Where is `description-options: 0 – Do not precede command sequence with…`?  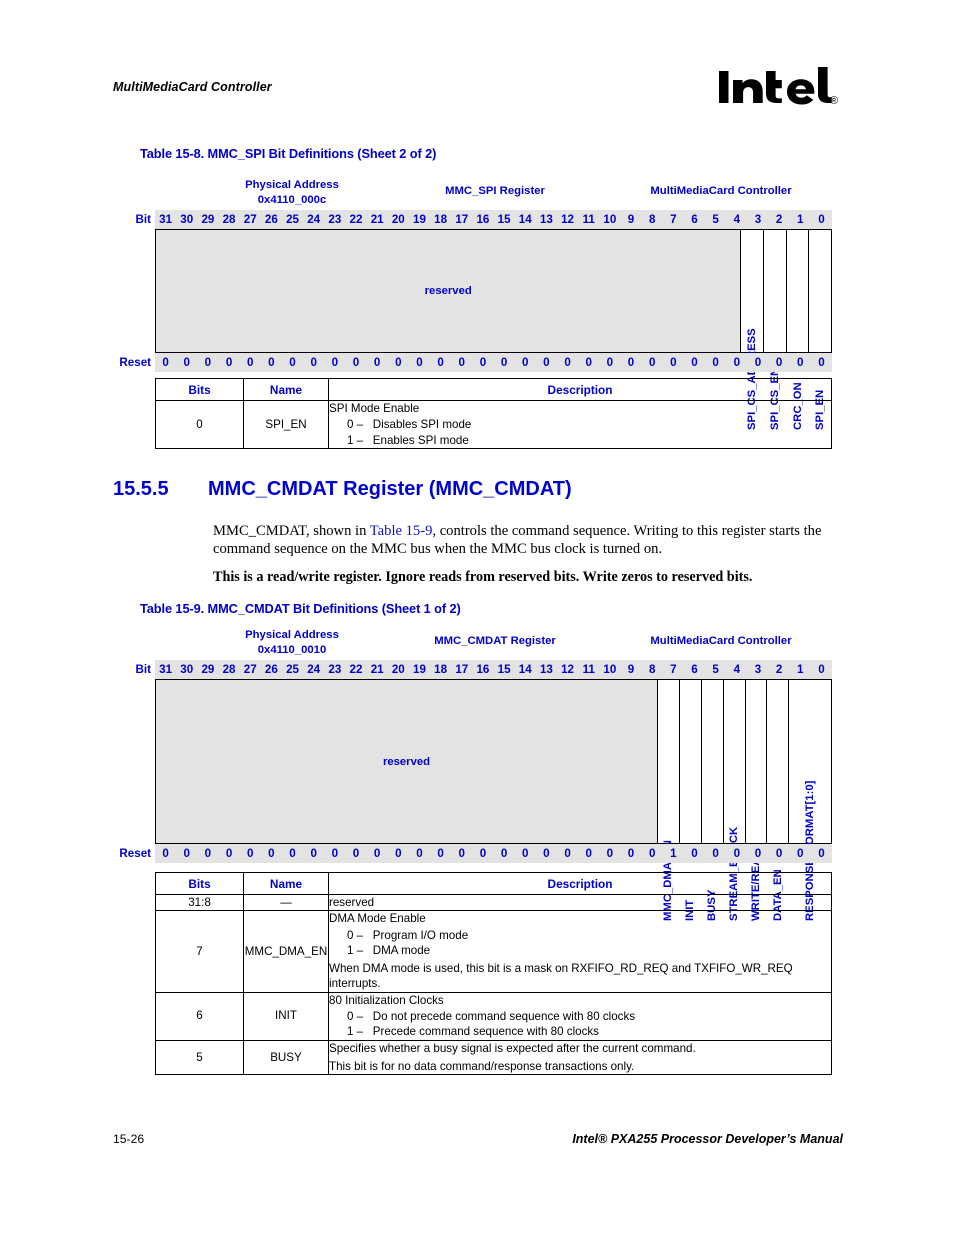 description-options: 0 – Do not precede command sequence with… is located at coordinates (580, 1024).